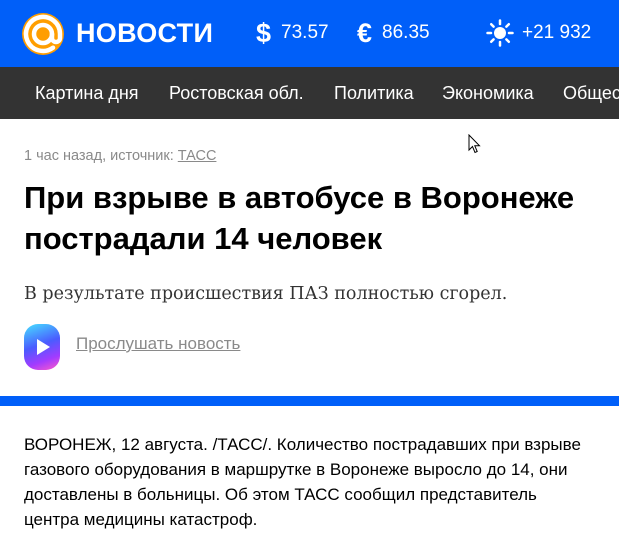  Describe the element at coordinates (309, 401) in the screenshot. I see `blue-divider` at that location.